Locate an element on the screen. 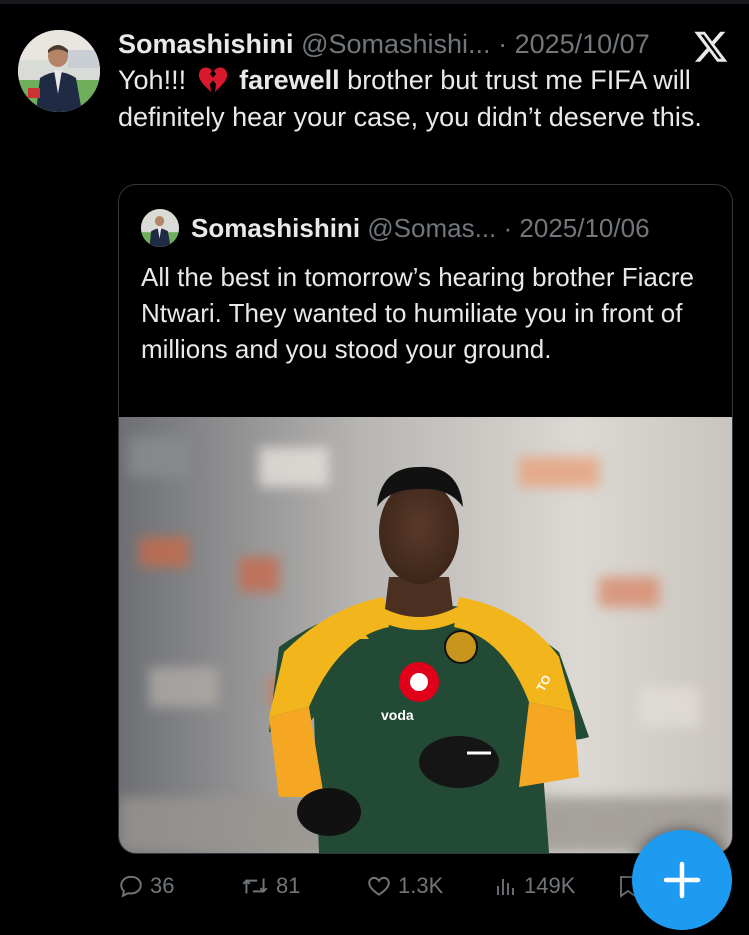 This screenshot has width=749, height=935. avatar-image is located at coordinates (59, 71).